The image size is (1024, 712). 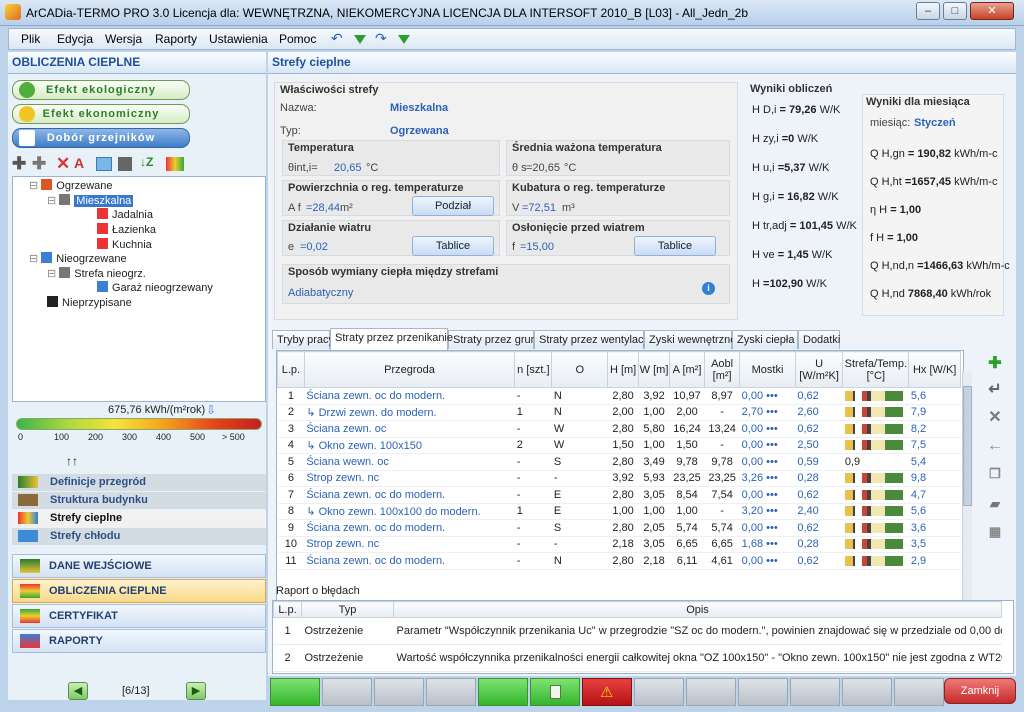 What do you see at coordinates (967, 446) in the screenshot?
I see `scrollbar-thumb` at bounding box center [967, 446].